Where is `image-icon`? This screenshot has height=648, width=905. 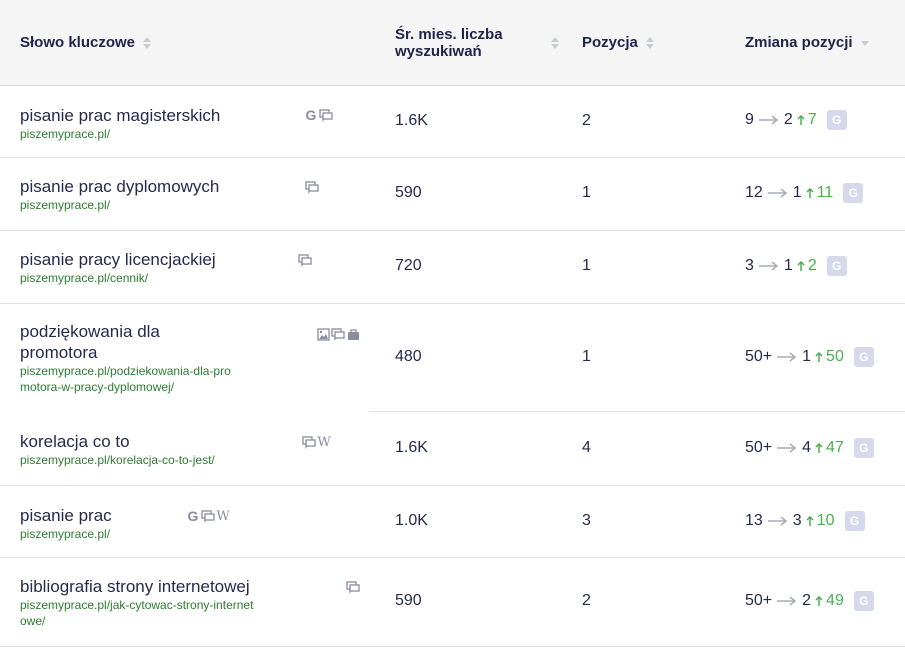 image-icon is located at coordinates (323, 334).